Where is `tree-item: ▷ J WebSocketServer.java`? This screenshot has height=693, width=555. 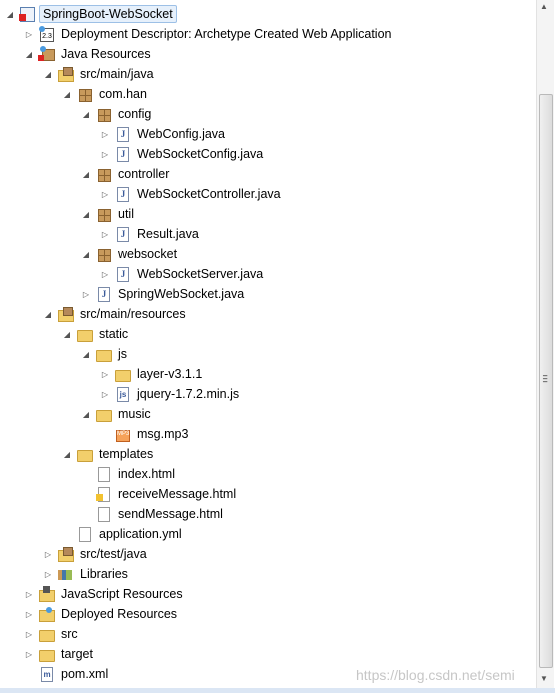
tree-item: ▷ J WebSocketServer.java is located at coordinates (182, 274).